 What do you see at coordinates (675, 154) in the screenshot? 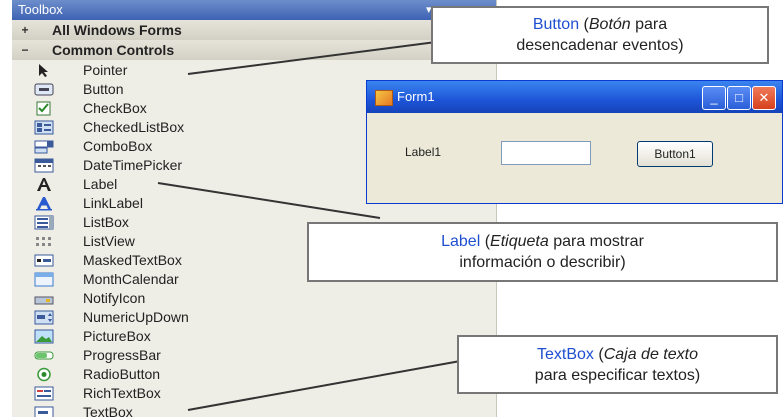
I see `form-button-control: Button1` at bounding box center [675, 154].